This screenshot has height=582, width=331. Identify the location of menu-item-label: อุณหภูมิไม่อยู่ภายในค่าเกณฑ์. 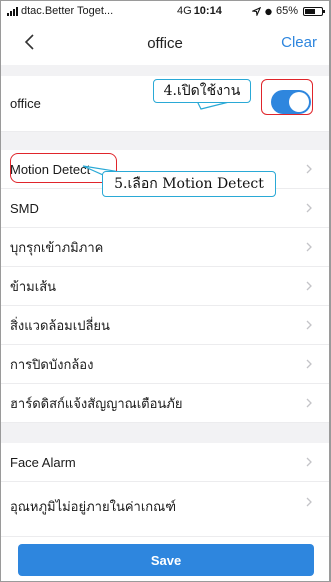
(93, 506).